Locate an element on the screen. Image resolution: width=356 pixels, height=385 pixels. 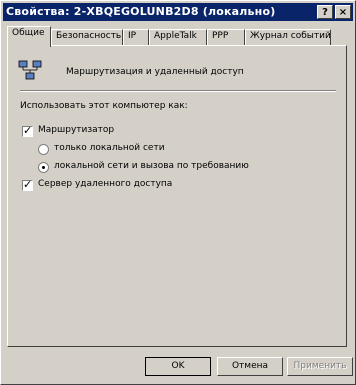
window-title: Свойства: 2-XBQEGOLUNB2D8 (локально) is located at coordinates (141, 11).